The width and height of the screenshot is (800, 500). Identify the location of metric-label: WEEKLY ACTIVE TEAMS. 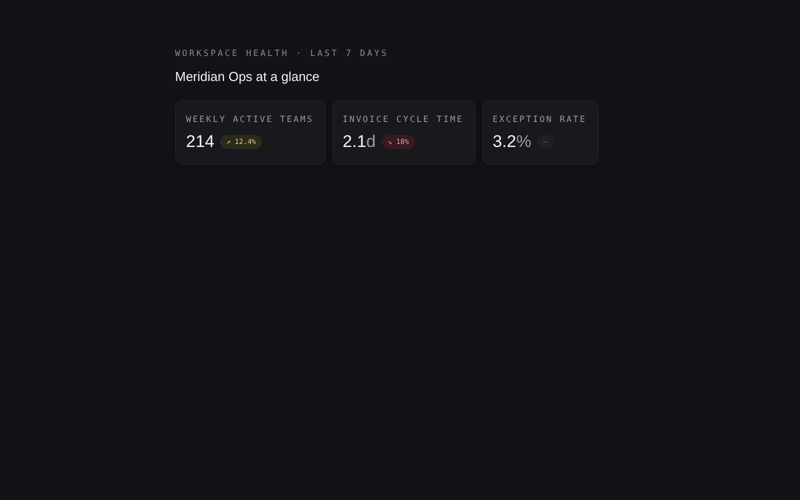
(250, 120).